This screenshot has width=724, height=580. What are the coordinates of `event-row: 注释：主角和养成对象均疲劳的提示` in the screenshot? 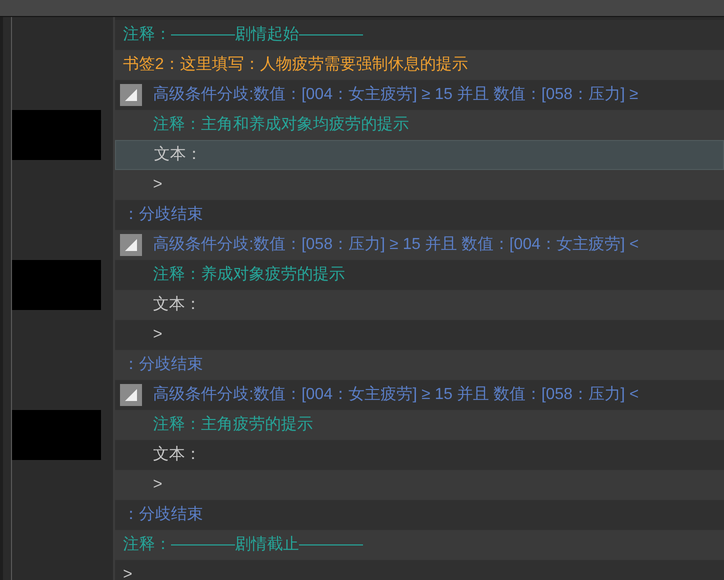 It's located at (419, 125).